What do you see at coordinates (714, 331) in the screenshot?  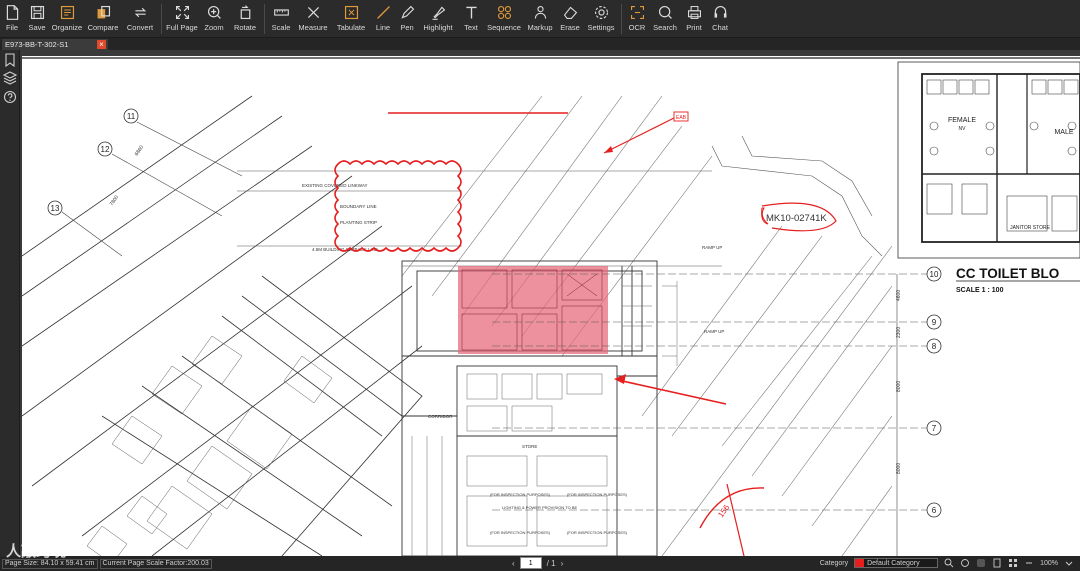 I see `note-ramp-up-2: RAMP UP` at bounding box center [714, 331].